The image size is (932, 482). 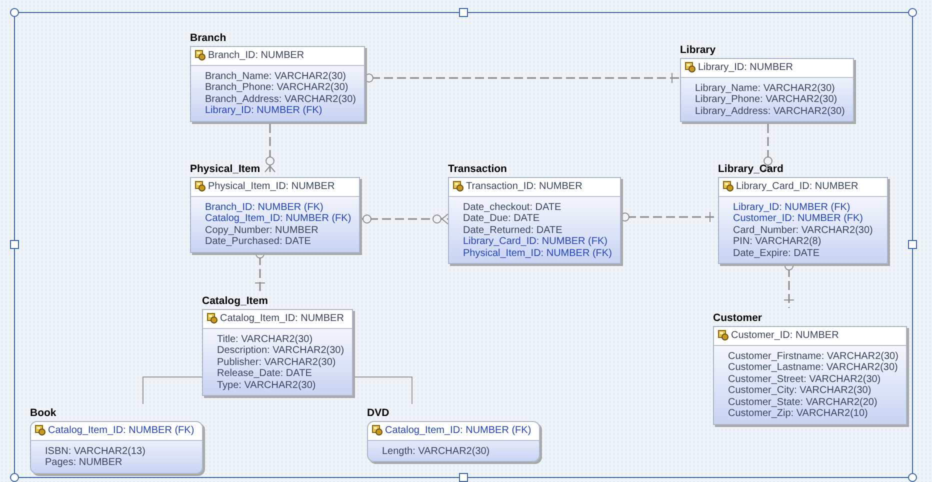 What do you see at coordinates (276, 88) in the screenshot?
I see `attribute: Branch_Phone: VARCHAR2(30)` at bounding box center [276, 88].